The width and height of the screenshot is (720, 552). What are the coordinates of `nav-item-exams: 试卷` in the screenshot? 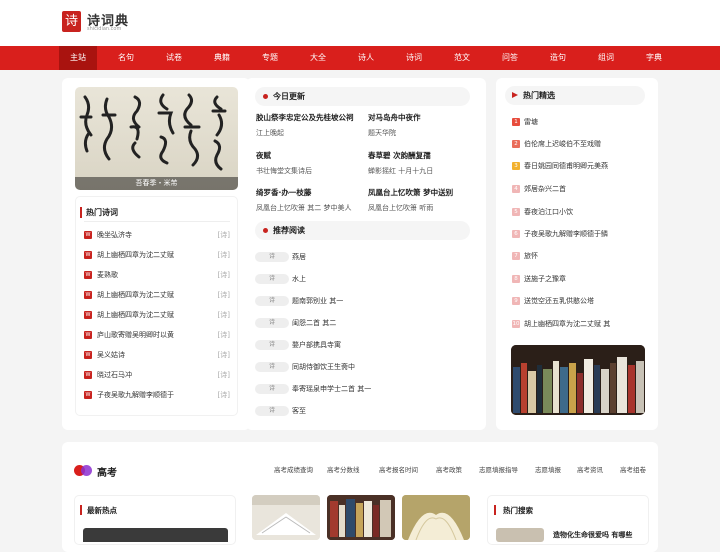 It's located at (174, 58).